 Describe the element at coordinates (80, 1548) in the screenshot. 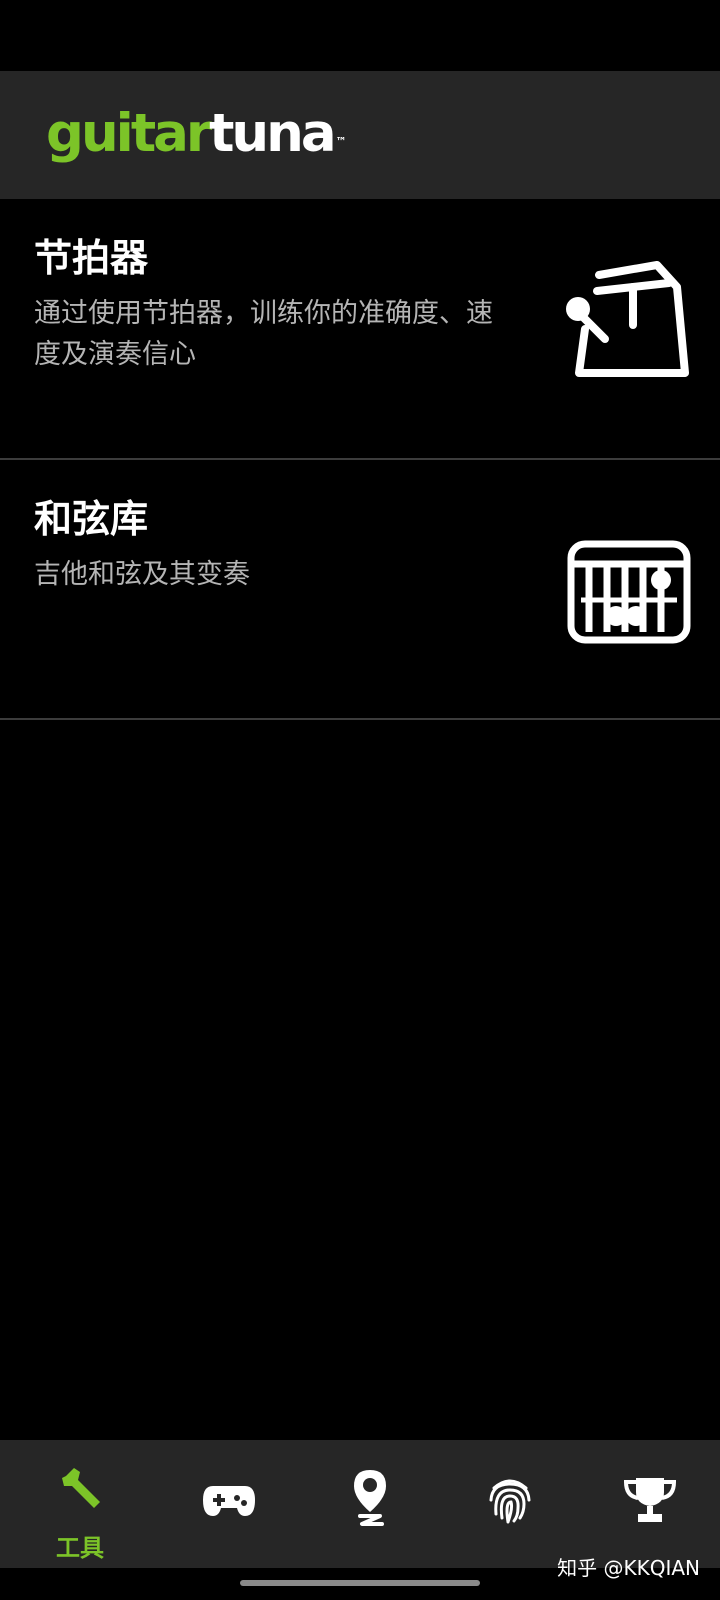

I see `nav-item-label: 工具` at that location.